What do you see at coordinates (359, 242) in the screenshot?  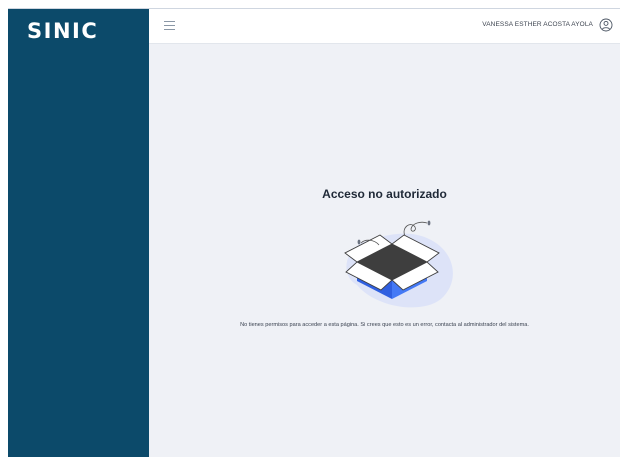 I see `dot-left` at bounding box center [359, 242].